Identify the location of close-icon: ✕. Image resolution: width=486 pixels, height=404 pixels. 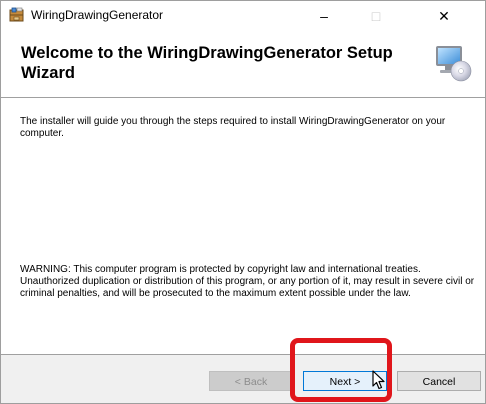
(444, 16).